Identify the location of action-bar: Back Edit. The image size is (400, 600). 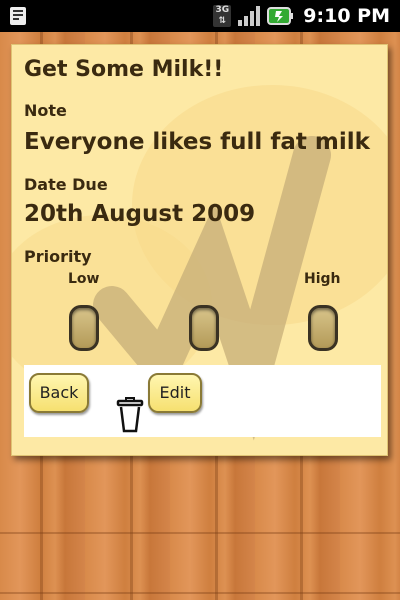
(202, 401).